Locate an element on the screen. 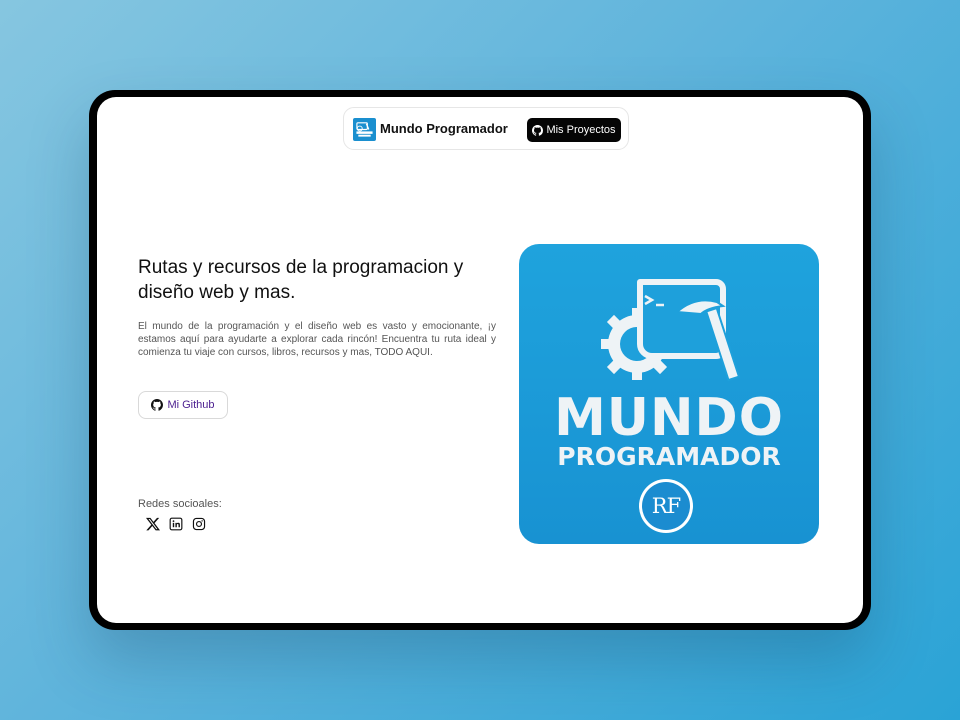 The width and height of the screenshot is (960, 720). my-projects-label: Mis Proyectos is located at coordinates (581, 130).